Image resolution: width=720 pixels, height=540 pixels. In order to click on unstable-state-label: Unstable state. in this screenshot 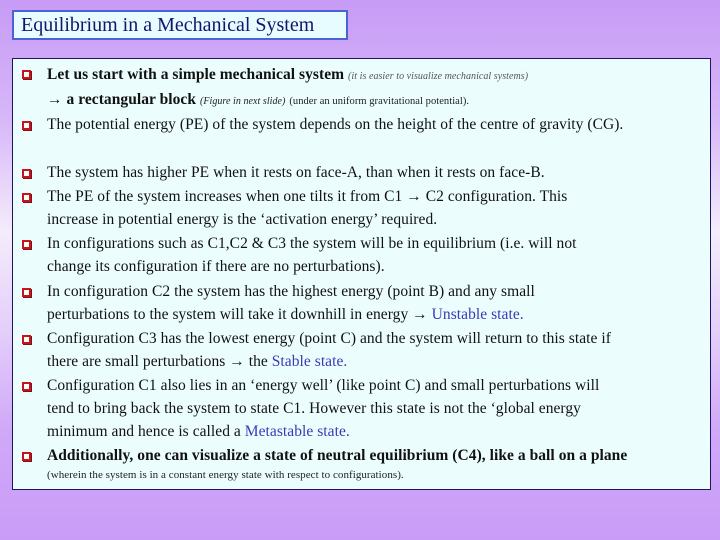, I will do `click(477, 314)`.